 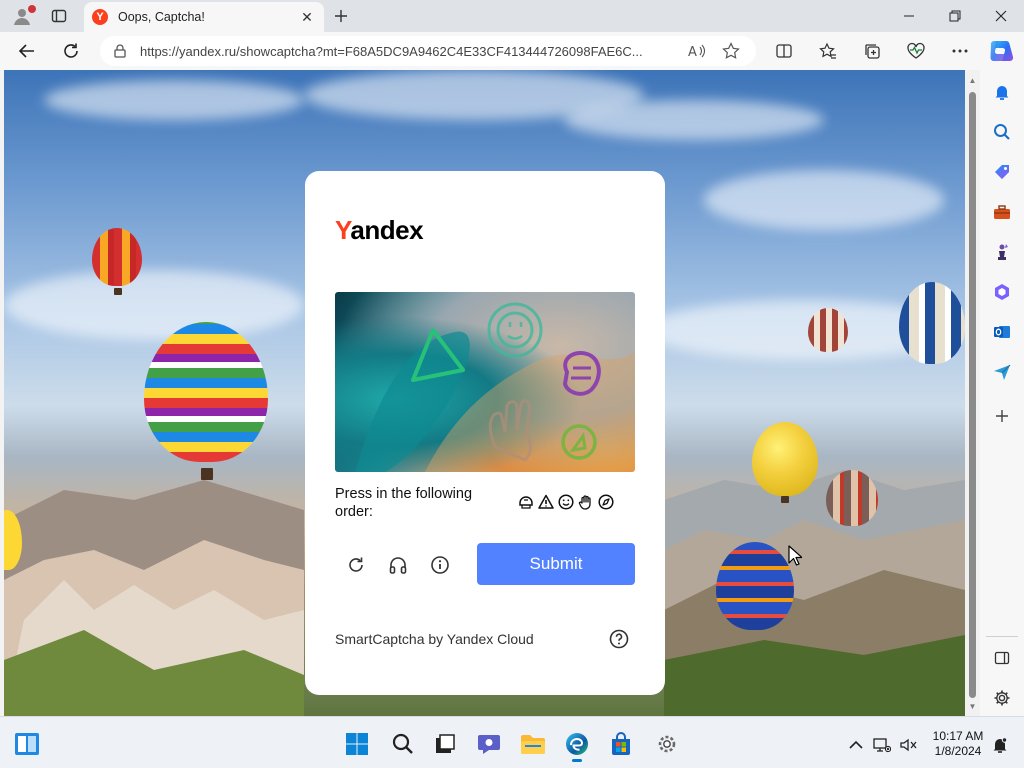 I want to click on settings-gear-icon, so click(x=667, y=744).